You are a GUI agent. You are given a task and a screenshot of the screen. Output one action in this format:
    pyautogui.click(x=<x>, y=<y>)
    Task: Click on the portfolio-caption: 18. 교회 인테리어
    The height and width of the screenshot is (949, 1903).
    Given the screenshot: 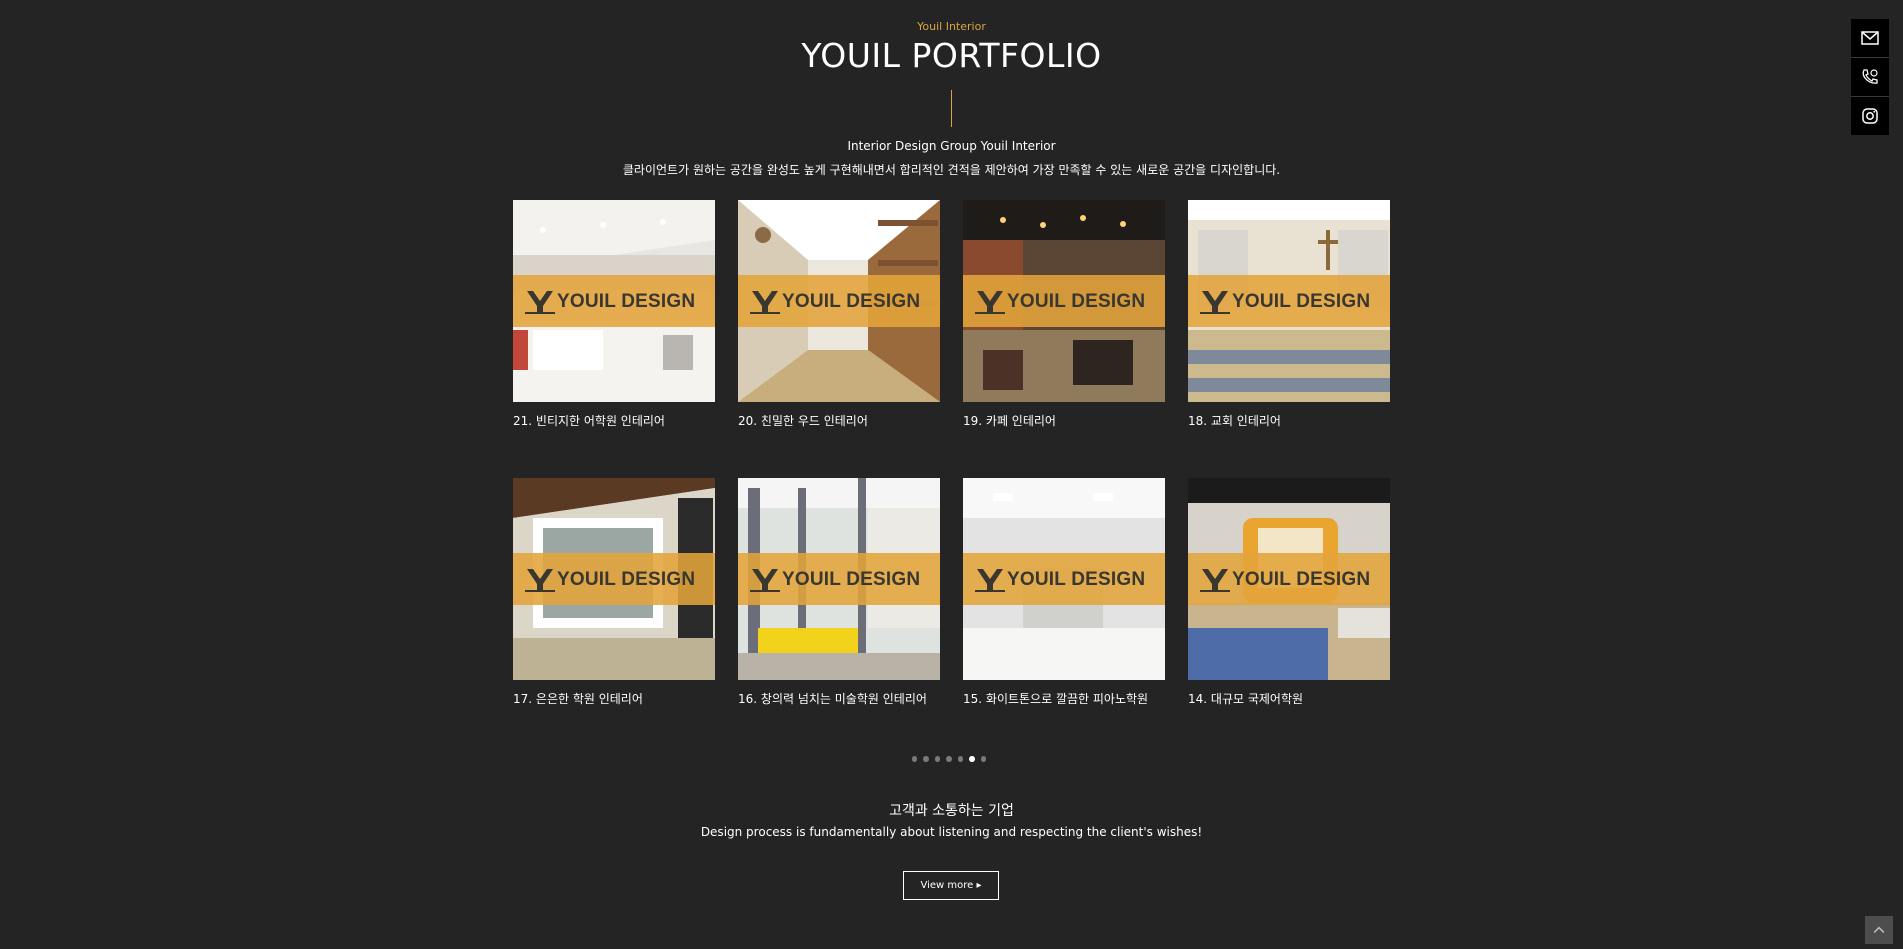 What is the action you would take?
    pyautogui.click(x=1303, y=420)
    